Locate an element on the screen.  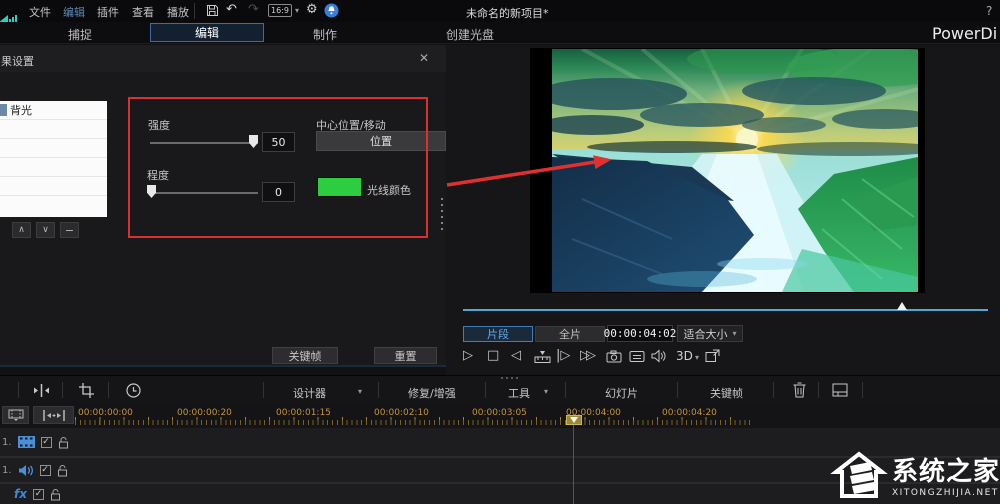
fast-forward-button: ▷▷ is located at coordinates (588, 355).